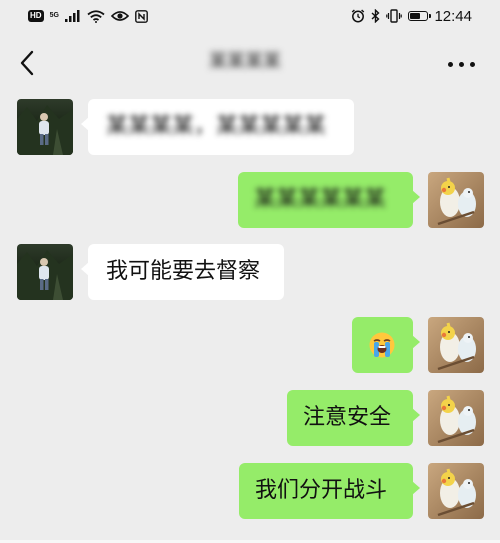  Describe the element at coordinates (141, 16) in the screenshot. I see `nfc-icon` at that location.